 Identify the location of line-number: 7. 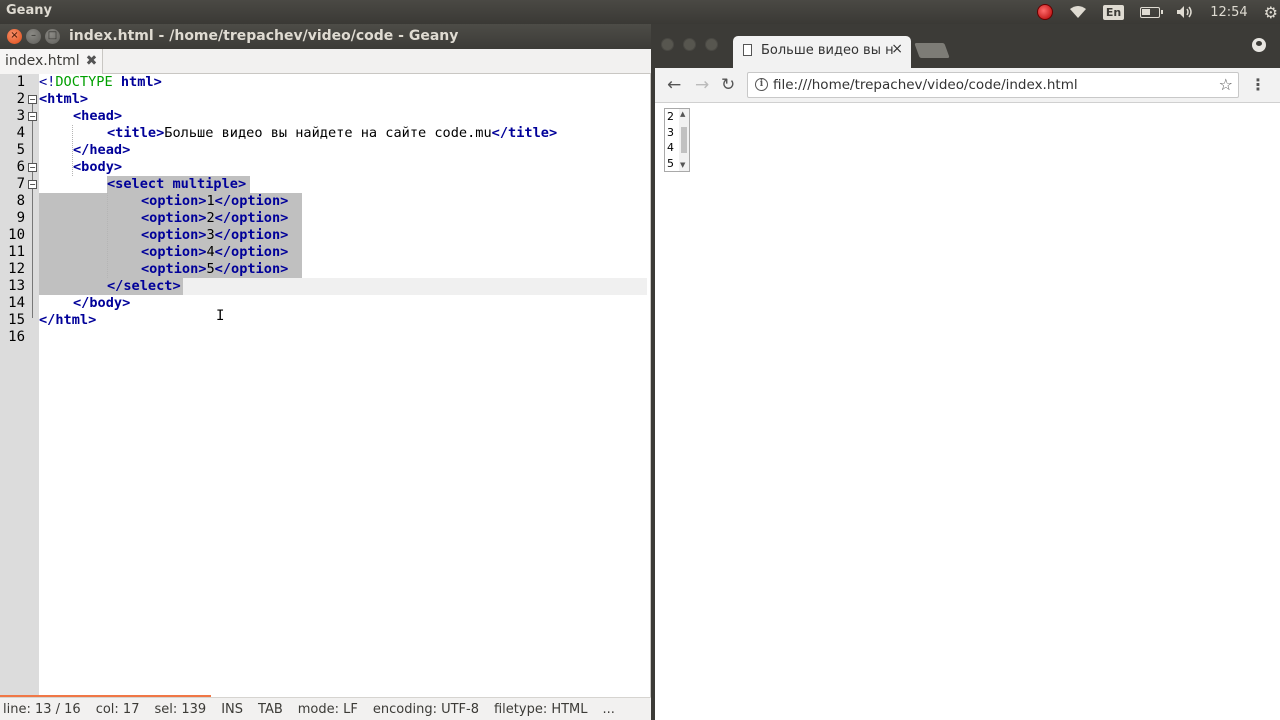
(20, 184).